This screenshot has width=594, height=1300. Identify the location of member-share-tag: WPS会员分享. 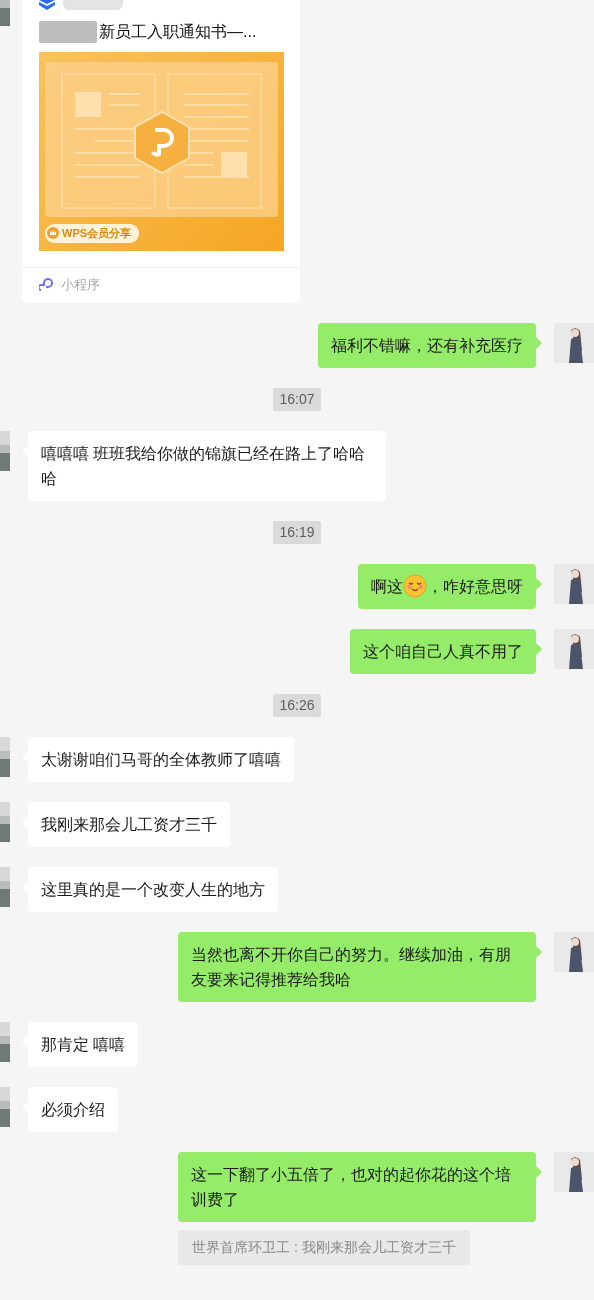
(92, 233).